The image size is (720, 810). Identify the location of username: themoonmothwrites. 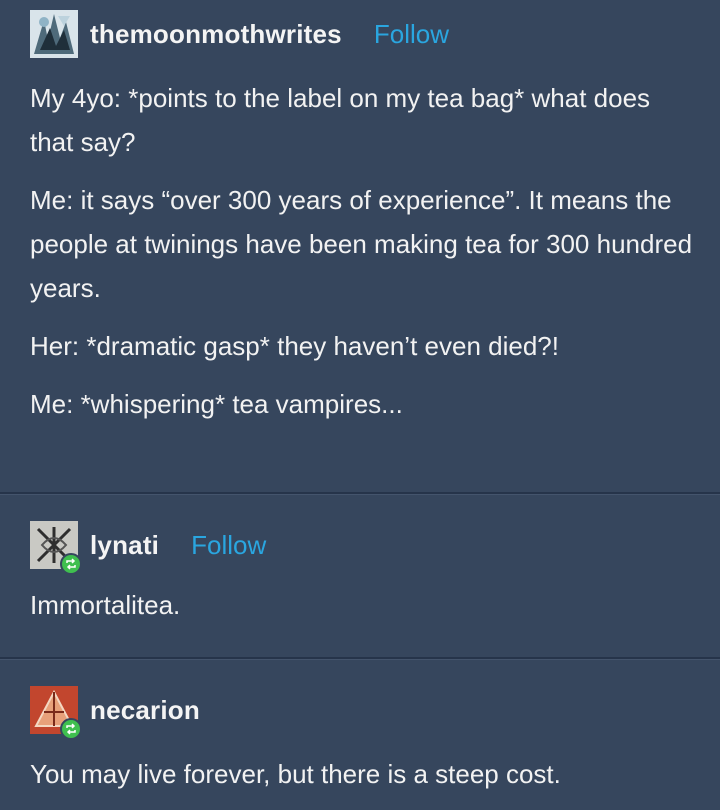
(216, 34).